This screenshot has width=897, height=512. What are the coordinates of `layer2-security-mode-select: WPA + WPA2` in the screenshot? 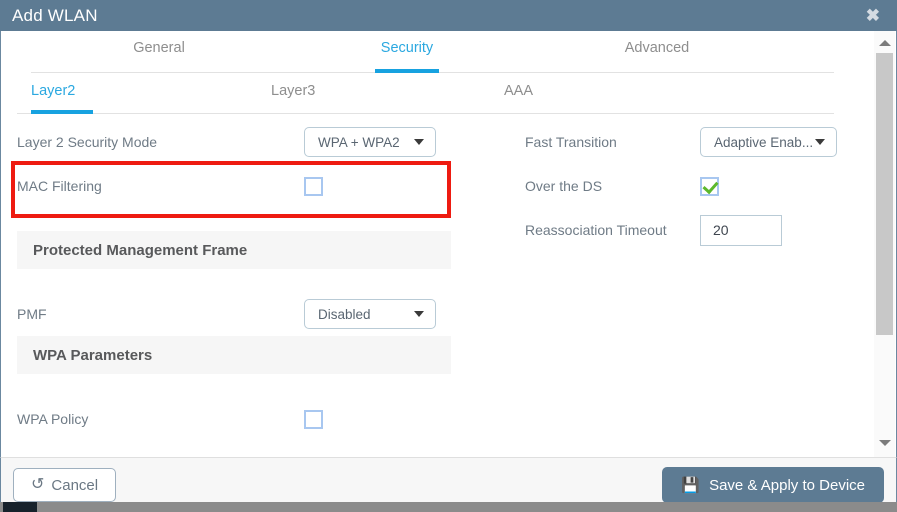 It's located at (370, 142).